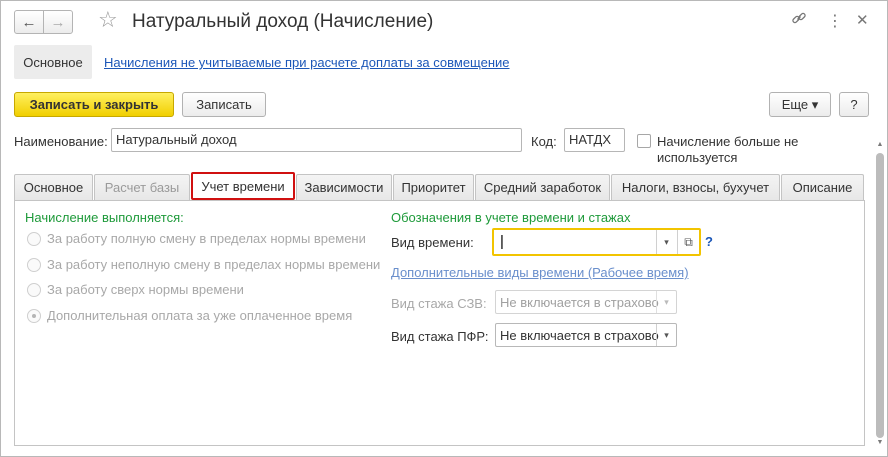 Image resolution: width=888 pixels, height=457 pixels. I want to click on arrow-left-icon: ←, so click(29, 22).